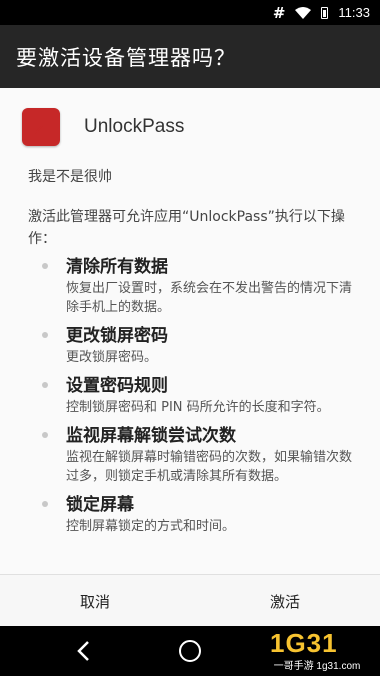 This screenshot has width=380, height=676. Describe the element at coordinates (304, 643) in the screenshot. I see `watermark-logo: 1G31` at that location.